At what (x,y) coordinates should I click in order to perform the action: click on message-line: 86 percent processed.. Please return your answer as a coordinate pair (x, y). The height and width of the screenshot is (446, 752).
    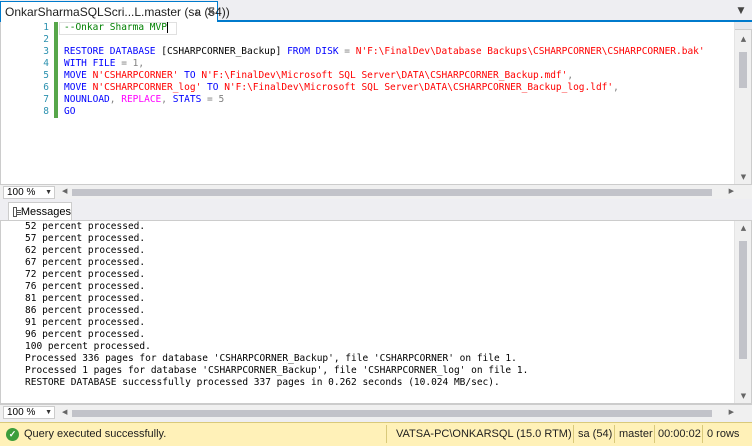
    Looking at the image, I should click on (85, 310).